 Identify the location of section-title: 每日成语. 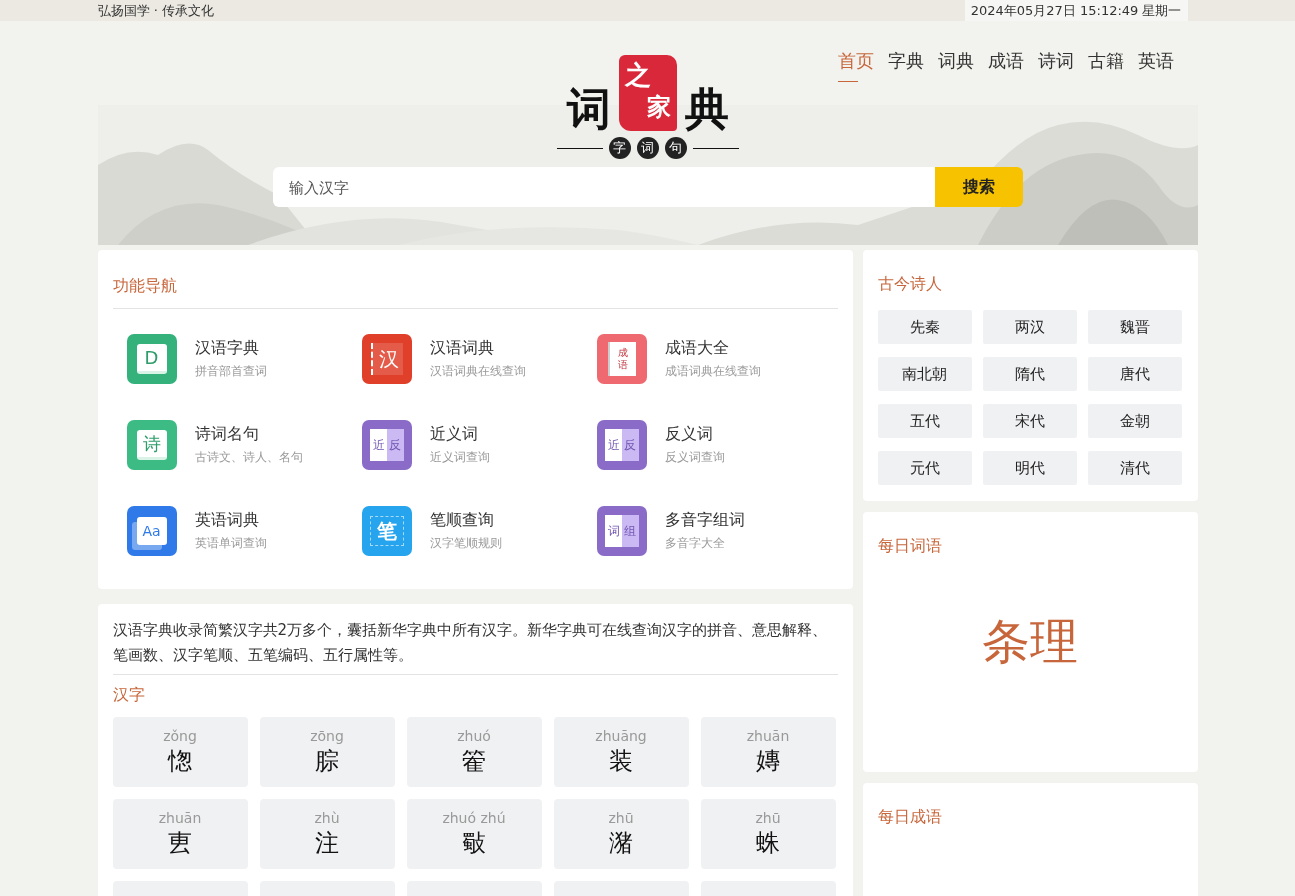
(910, 817).